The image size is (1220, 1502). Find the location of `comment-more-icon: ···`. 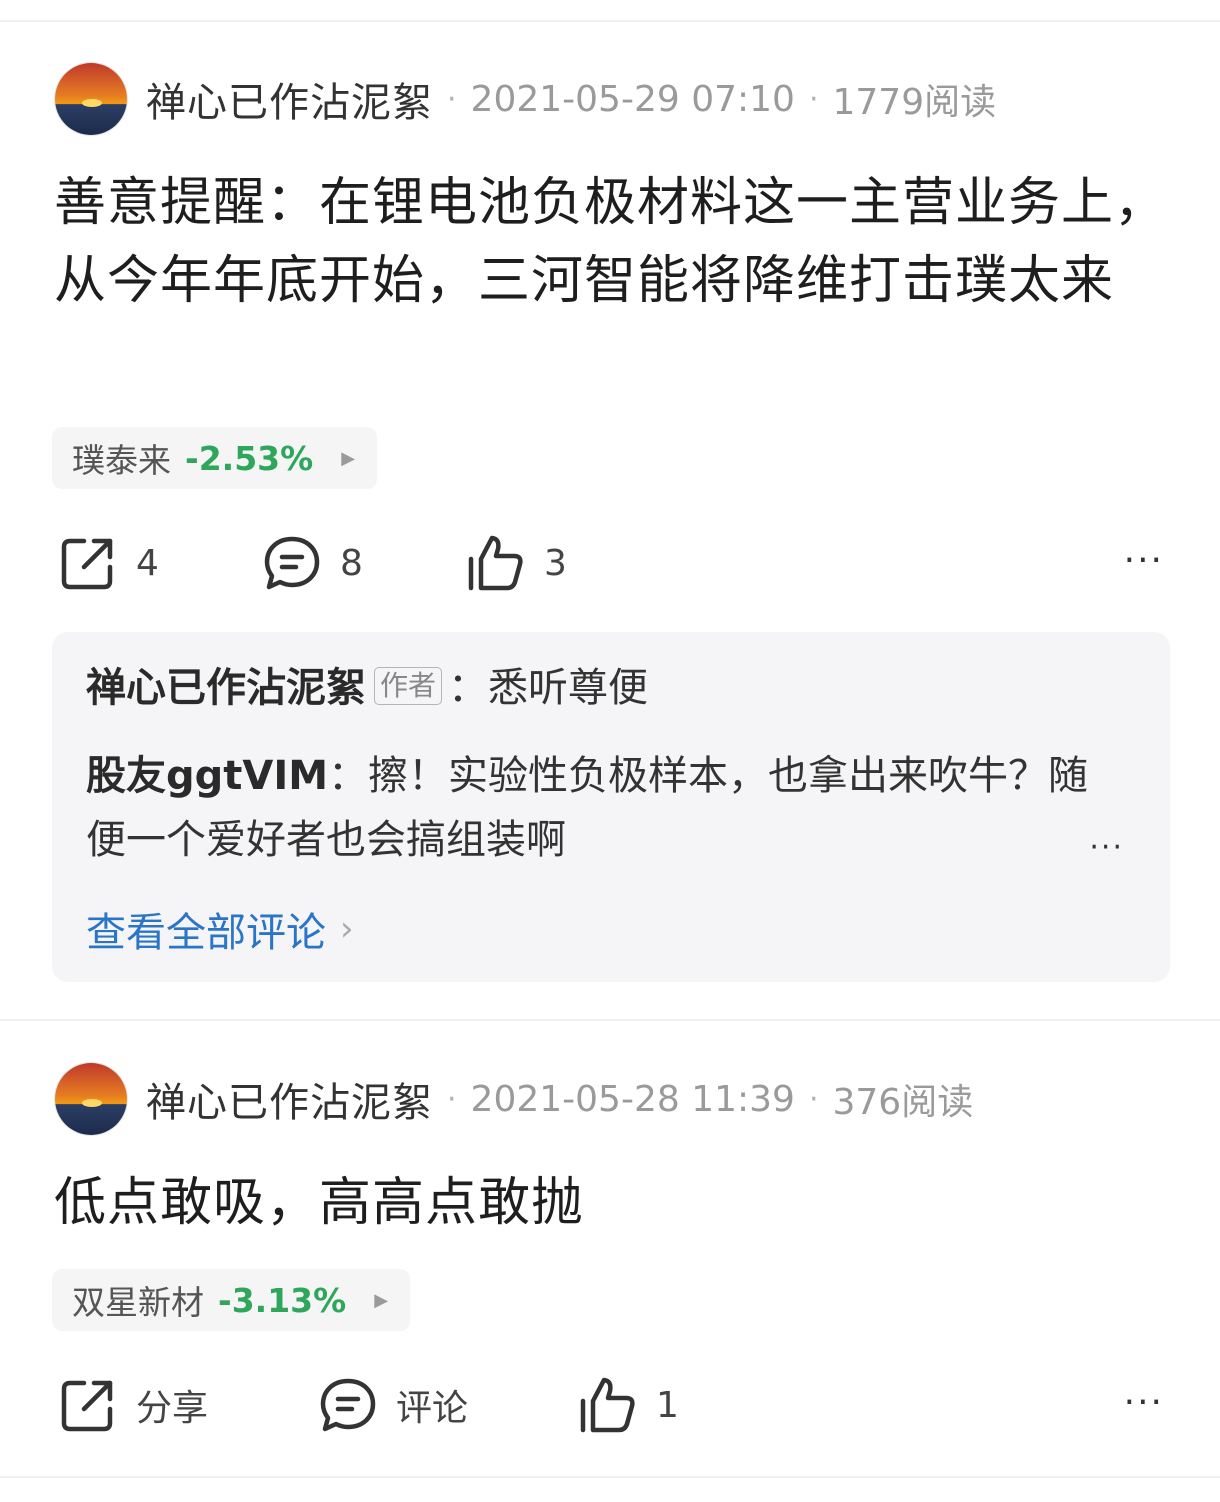

comment-more-icon: ··· is located at coordinates (1106, 847).